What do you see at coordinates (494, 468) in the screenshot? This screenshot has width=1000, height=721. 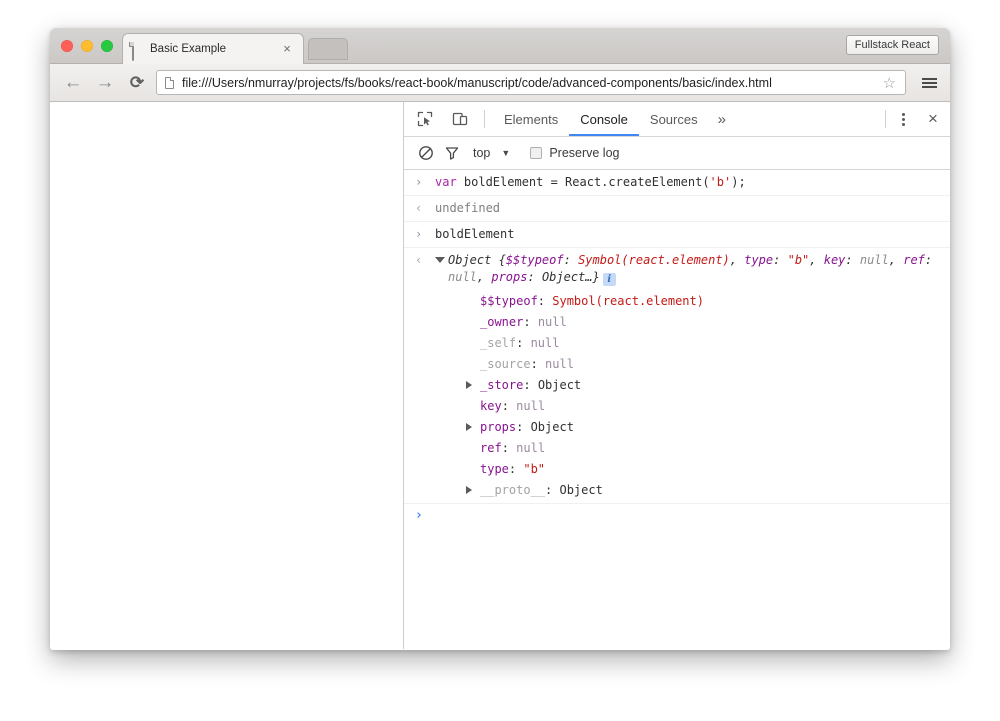 I see `property-key: type` at bounding box center [494, 468].